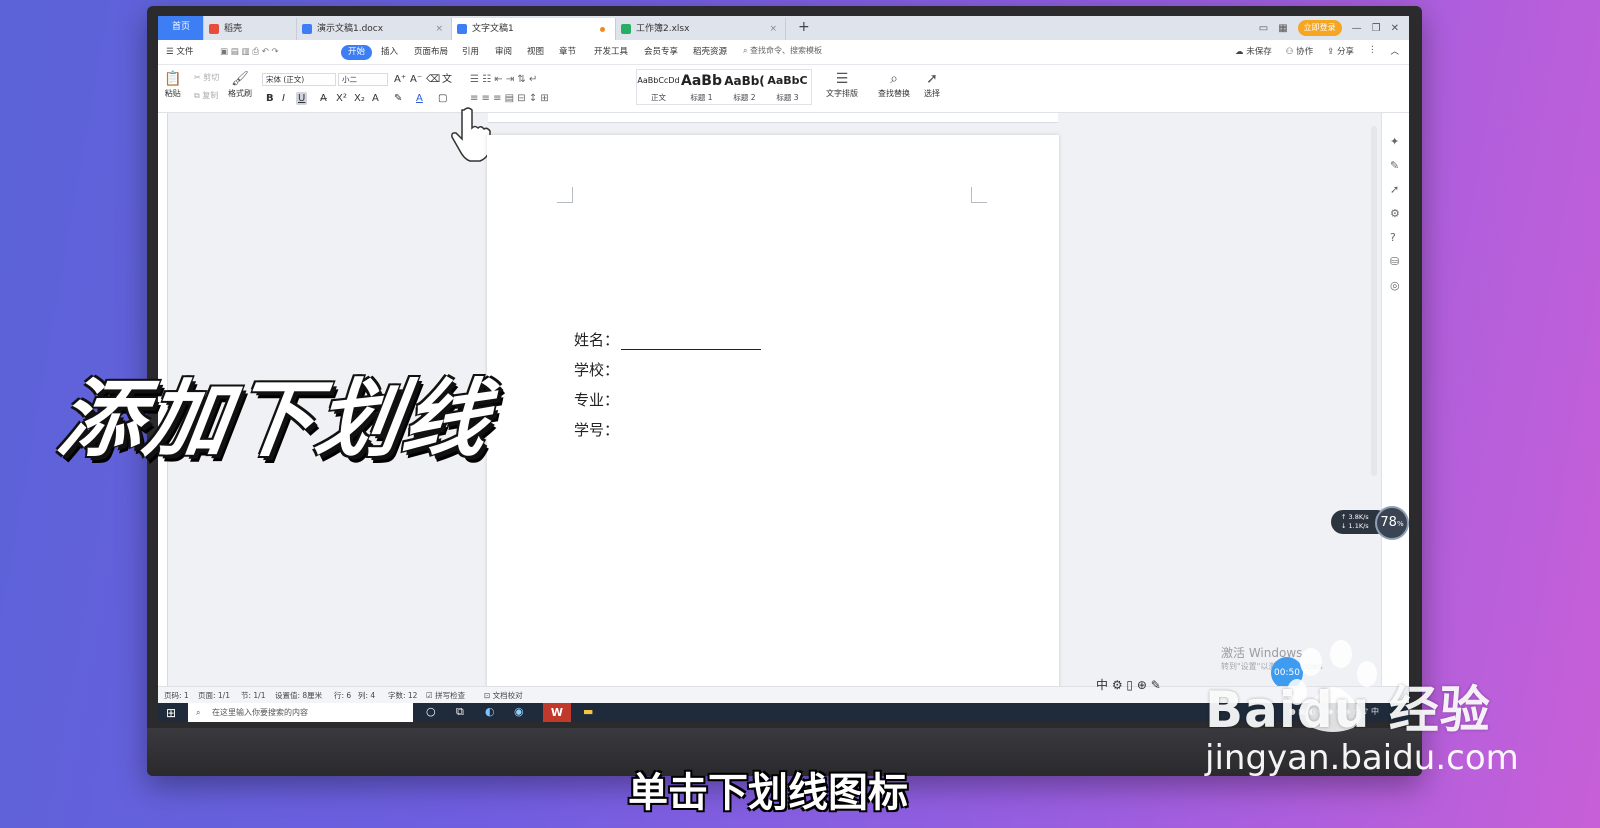 This screenshot has height=828, width=1600. What do you see at coordinates (894, 84) in the screenshot?
I see `find-replace-button: ⌕ 查找替换` at bounding box center [894, 84].